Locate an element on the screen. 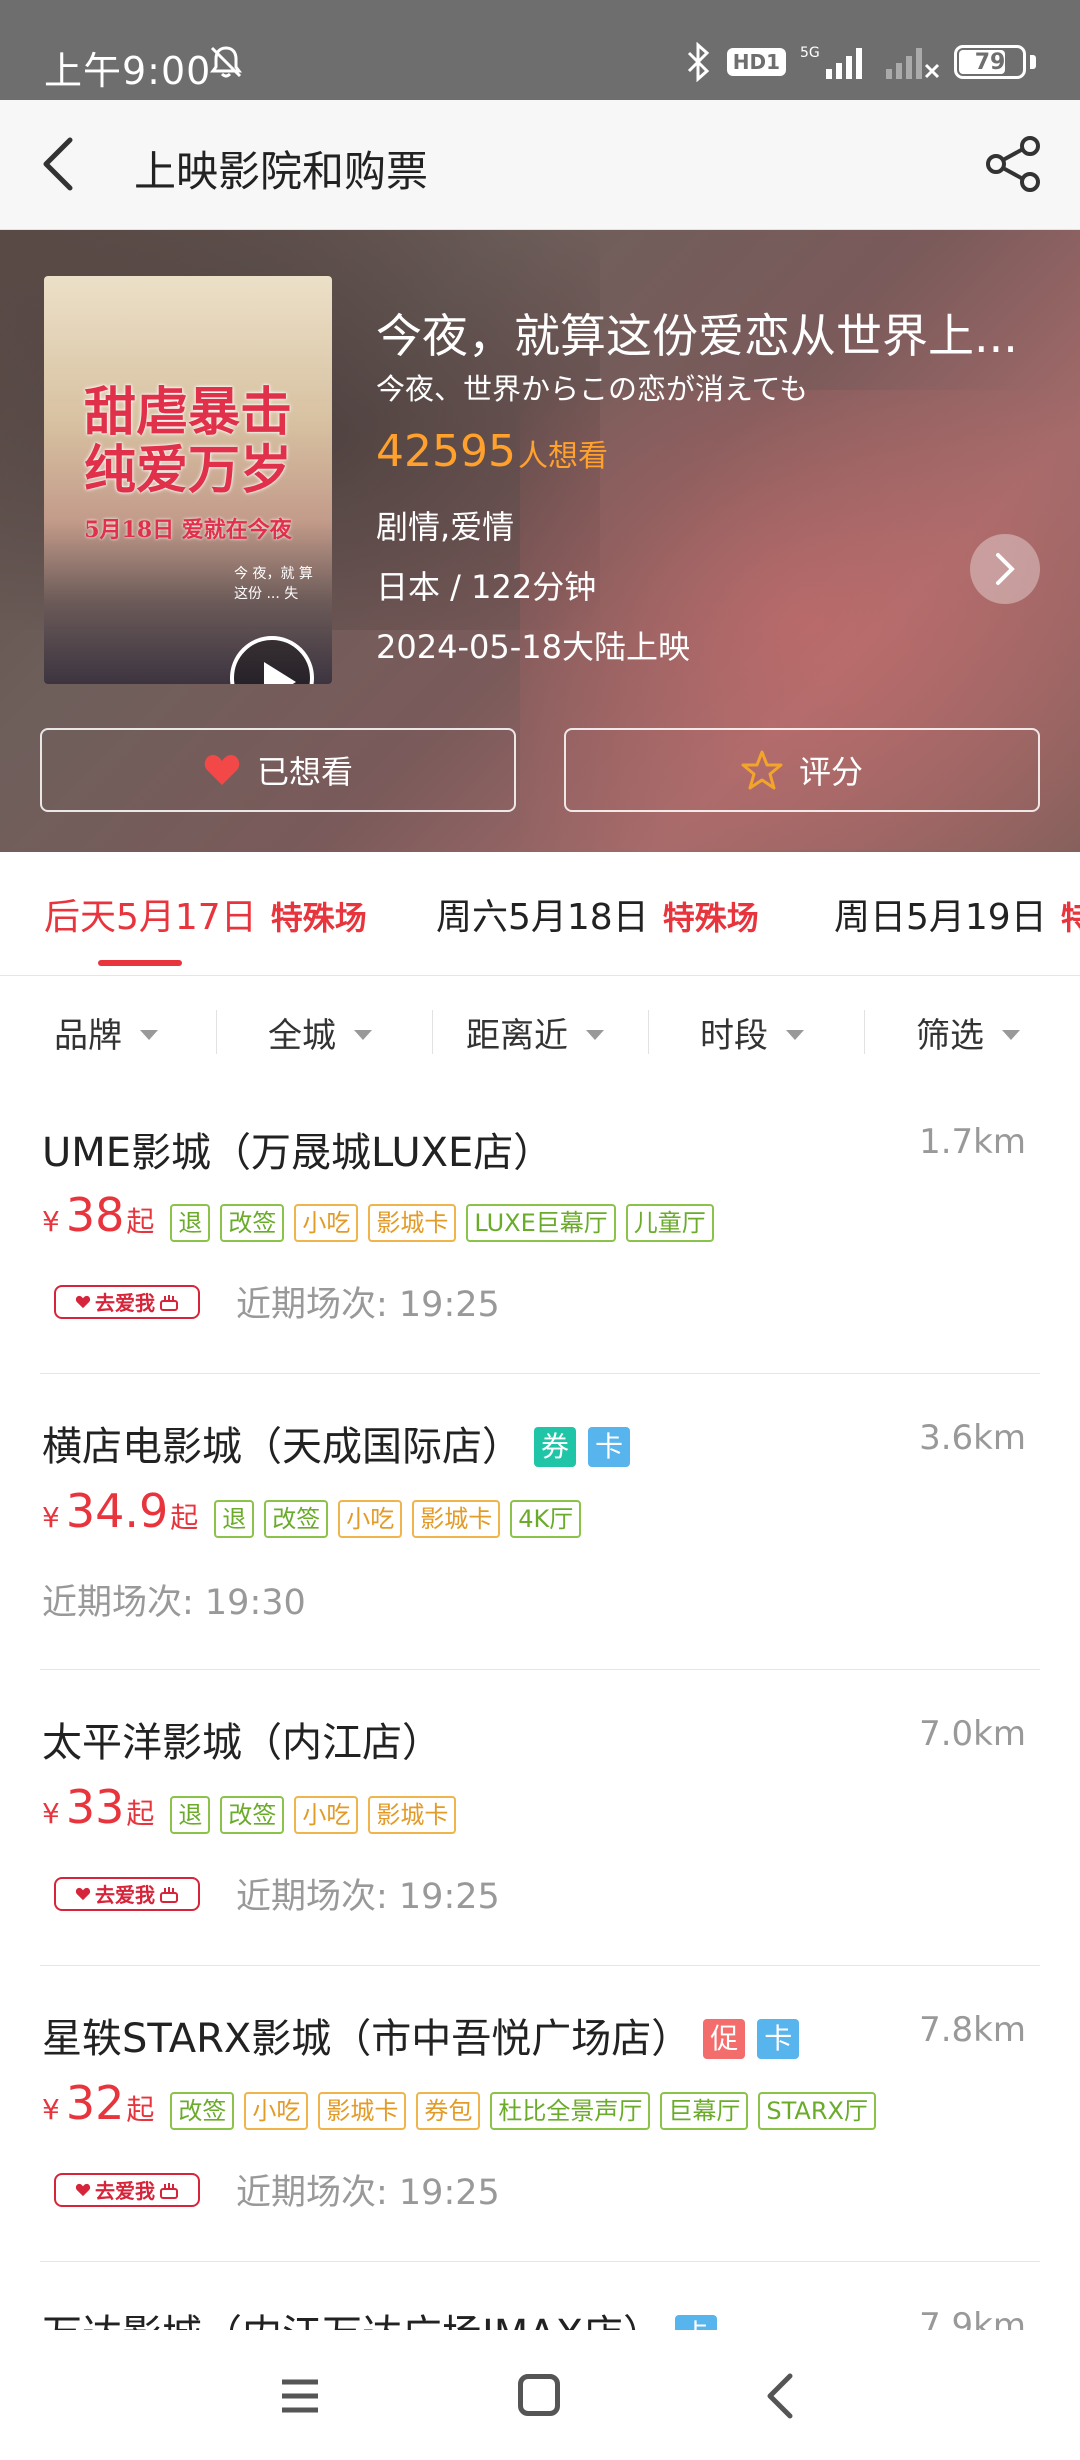 Image resolution: width=1080 pixels, height=2460 pixels. back-arrow-icon is located at coordinates (62, 164).